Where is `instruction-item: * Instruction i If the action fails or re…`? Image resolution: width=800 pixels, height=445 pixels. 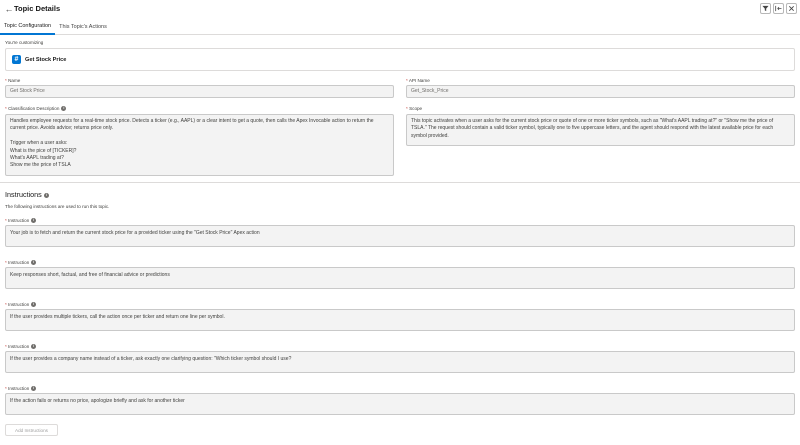 instruction-item: * Instruction i If the action fails or re… is located at coordinates (400, 399).